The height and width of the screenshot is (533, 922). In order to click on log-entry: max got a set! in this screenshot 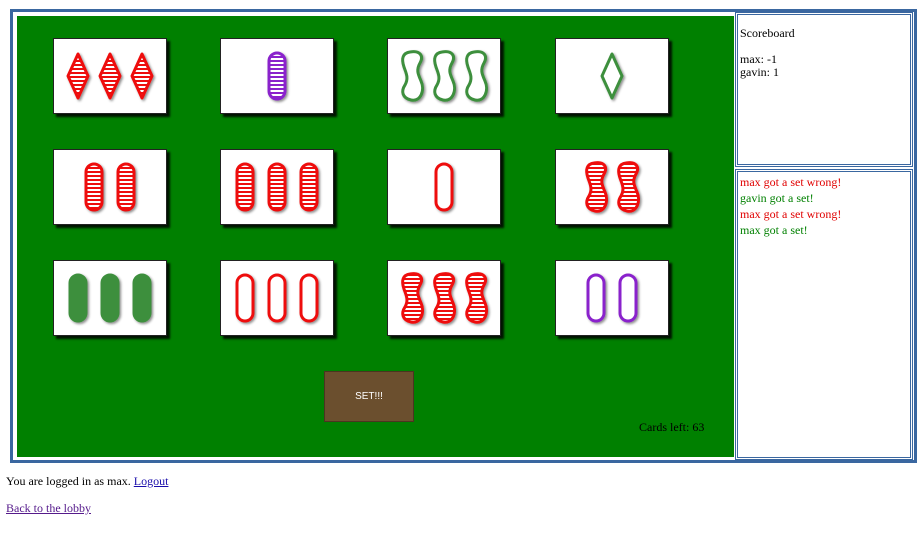, I will do `click(774, 230)`.